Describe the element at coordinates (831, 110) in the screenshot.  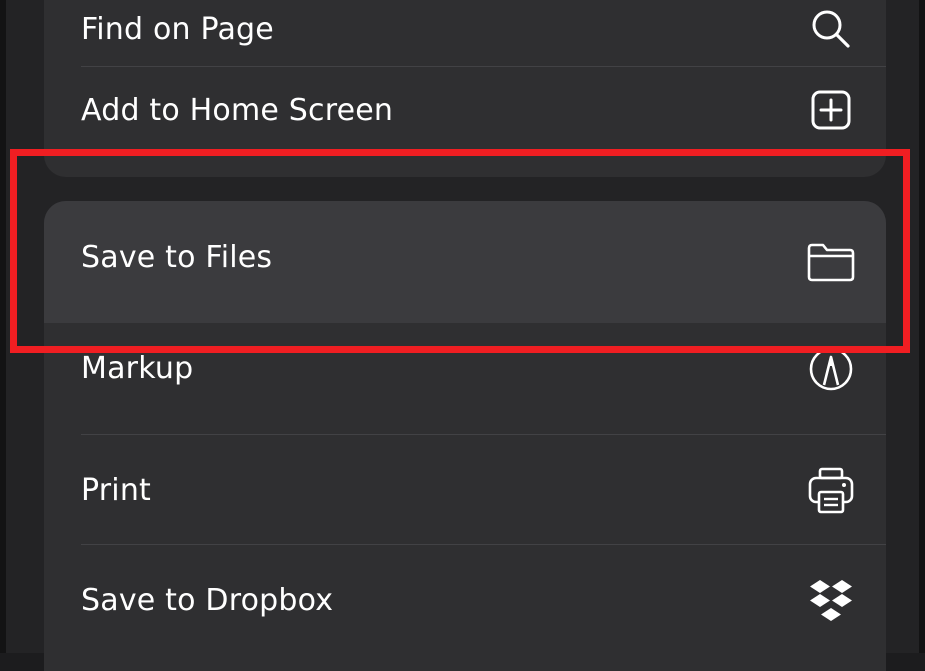
I see `plus-square-icon` at that location.